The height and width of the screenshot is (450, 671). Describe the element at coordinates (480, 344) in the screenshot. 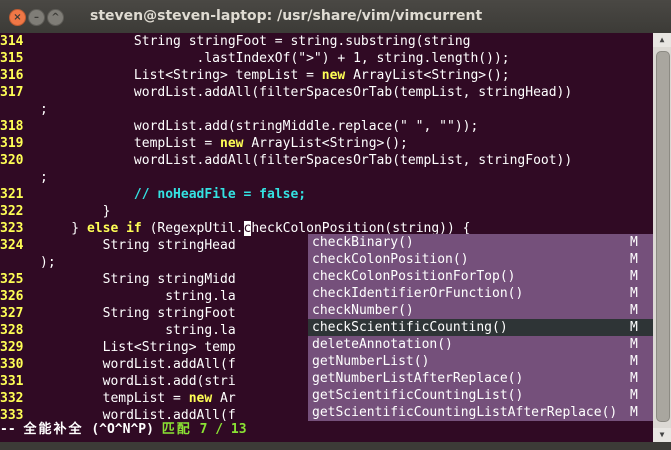

I see `completion-item: deleteAnnotation() M` at that location.